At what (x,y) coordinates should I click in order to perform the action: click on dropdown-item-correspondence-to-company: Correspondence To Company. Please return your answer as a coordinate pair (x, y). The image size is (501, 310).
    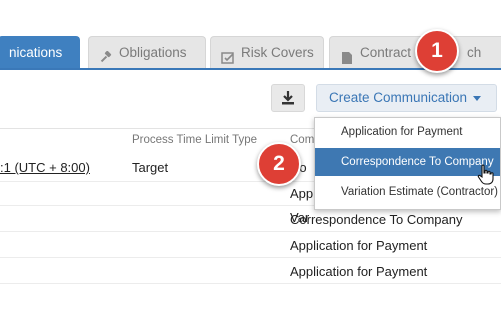
    Looking at the image, I should click on (407, 162).